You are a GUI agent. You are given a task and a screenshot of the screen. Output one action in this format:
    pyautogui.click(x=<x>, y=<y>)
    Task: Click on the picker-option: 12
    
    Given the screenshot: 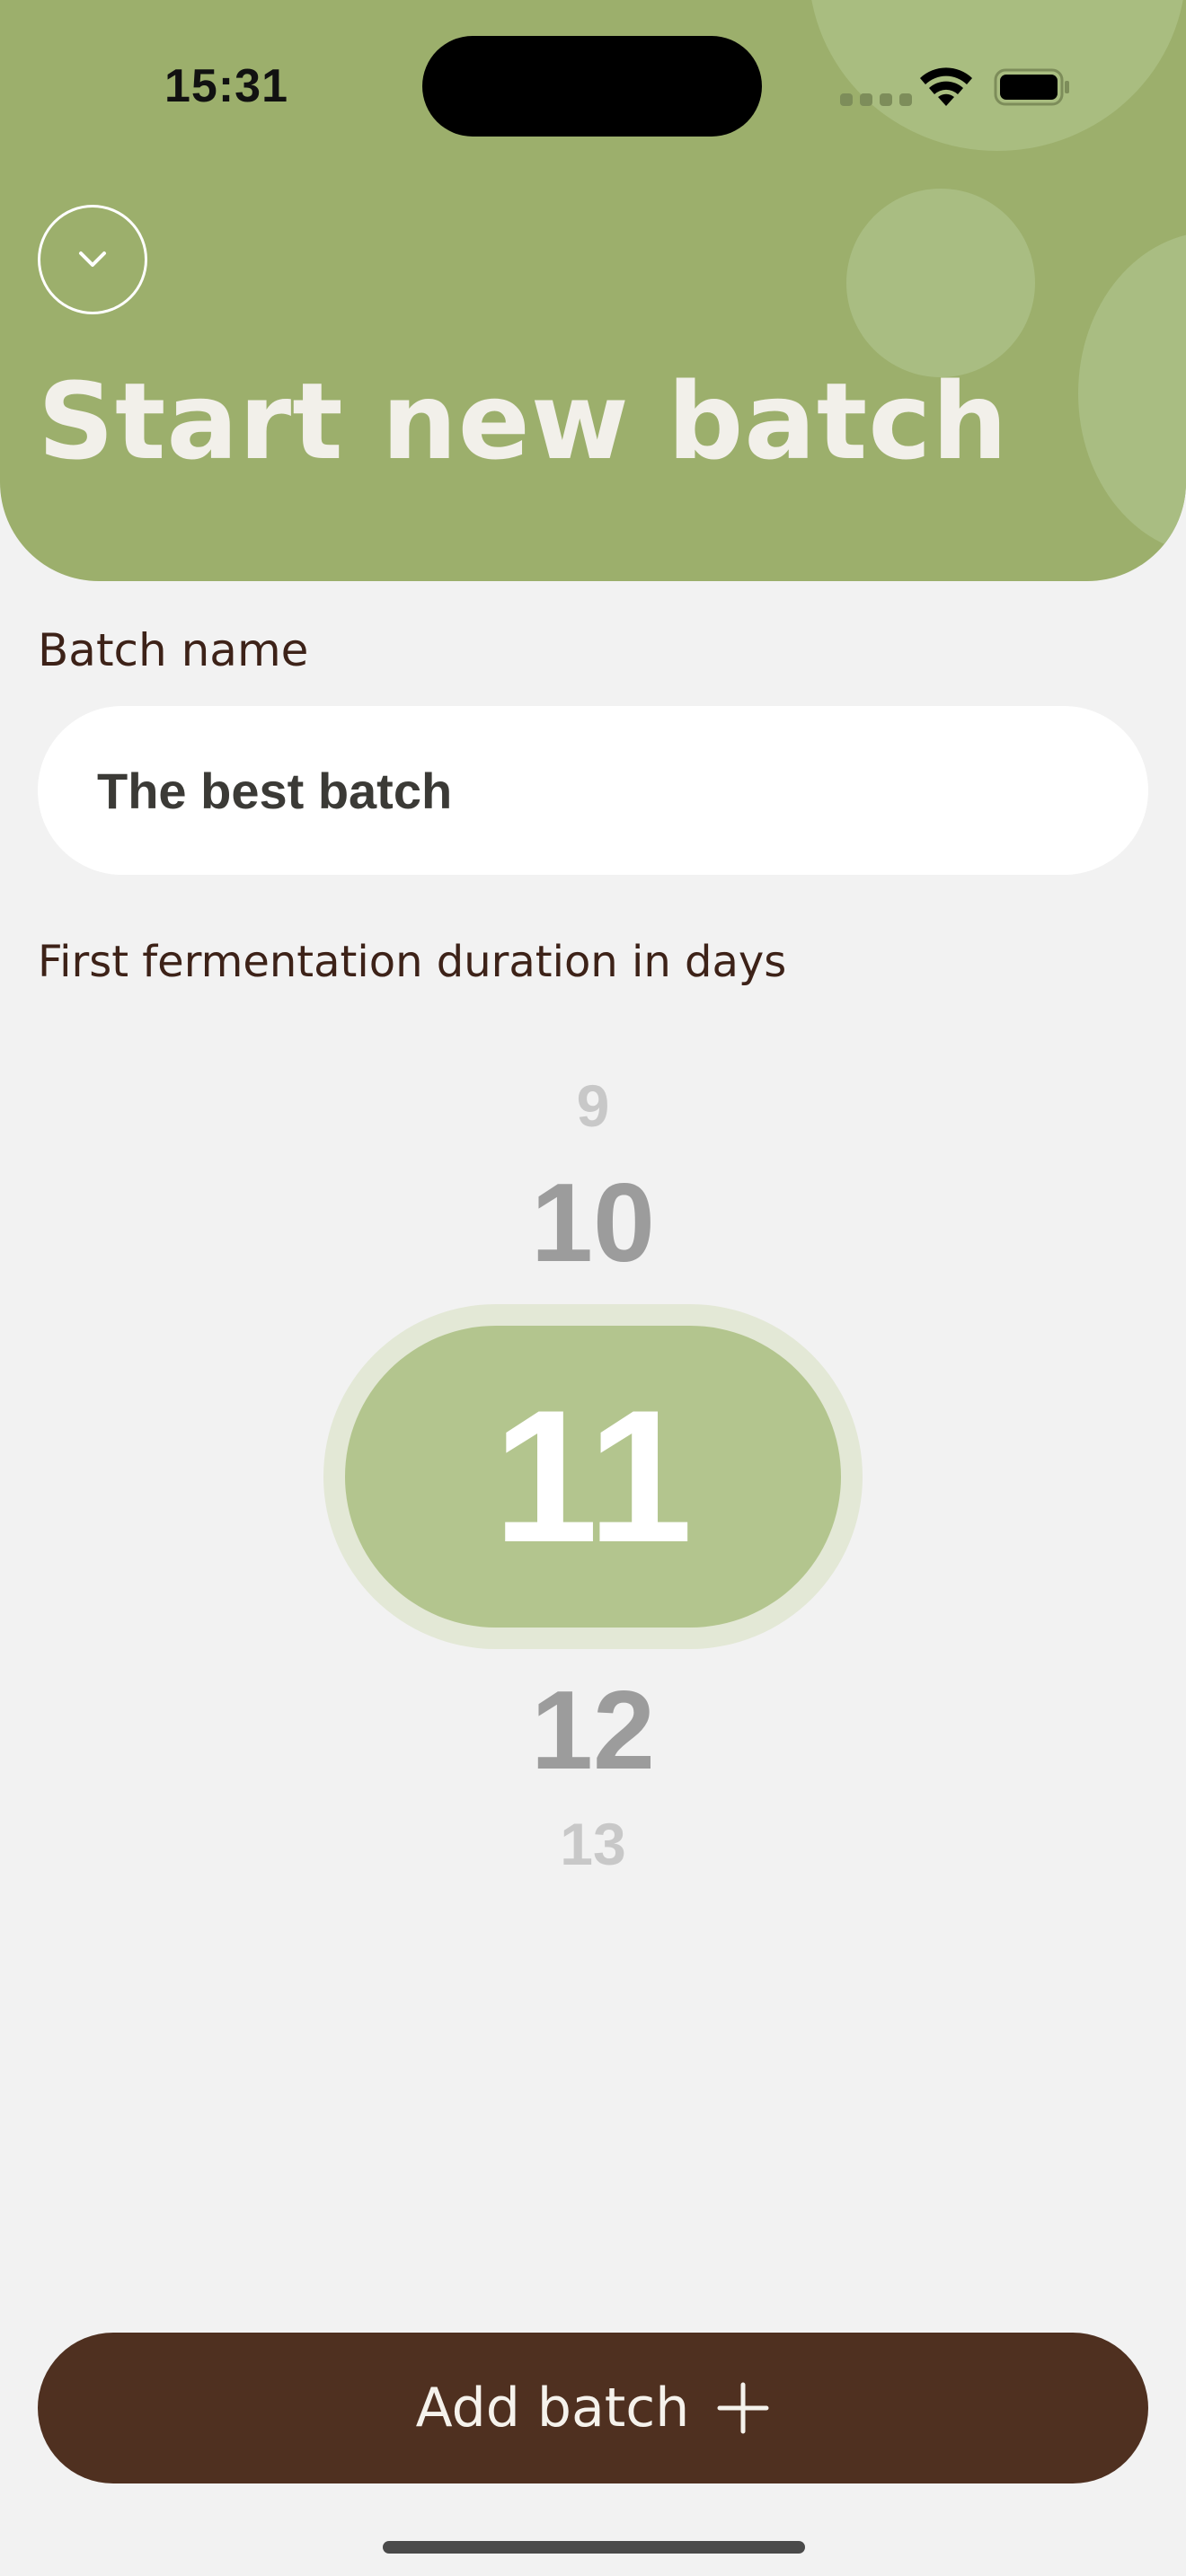 What is the action you would take?
    pyautogui.click(x=593, y=1730)
    